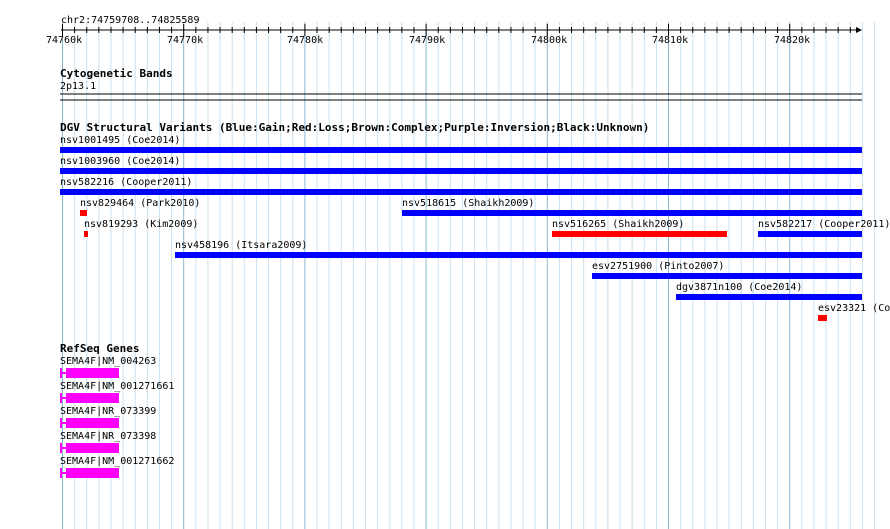 The image size is (890, 529). Describe the element at coordinates (126, 183) in the screenshot. I see `variant-label: nsv582216 (Cooper2011)` at that location.